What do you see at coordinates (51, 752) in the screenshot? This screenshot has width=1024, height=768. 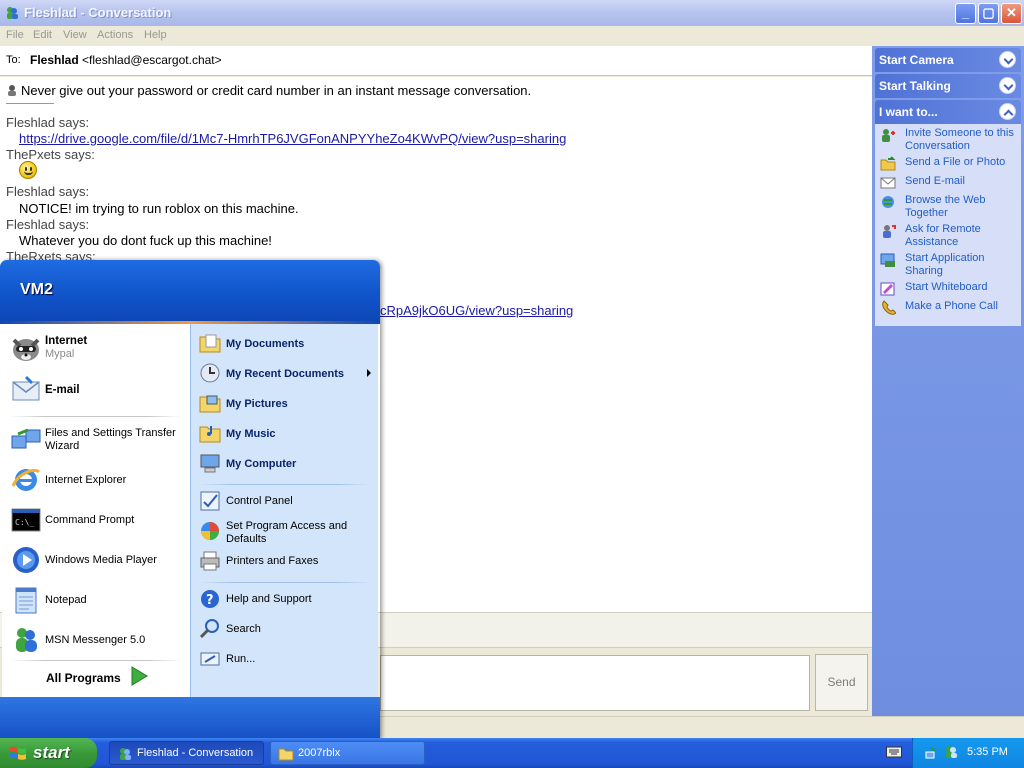 I see `start-label: start` at bounding box center [51, 752].